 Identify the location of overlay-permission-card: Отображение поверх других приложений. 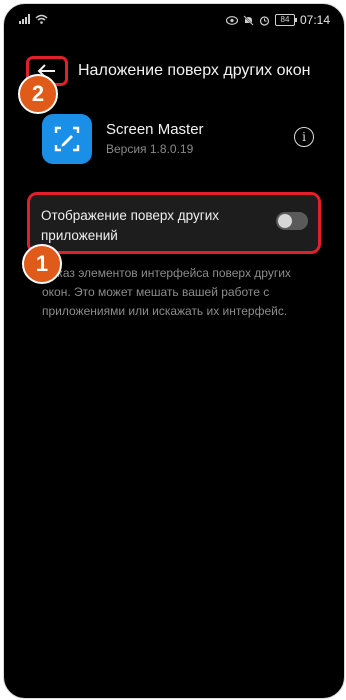
(174, 223).